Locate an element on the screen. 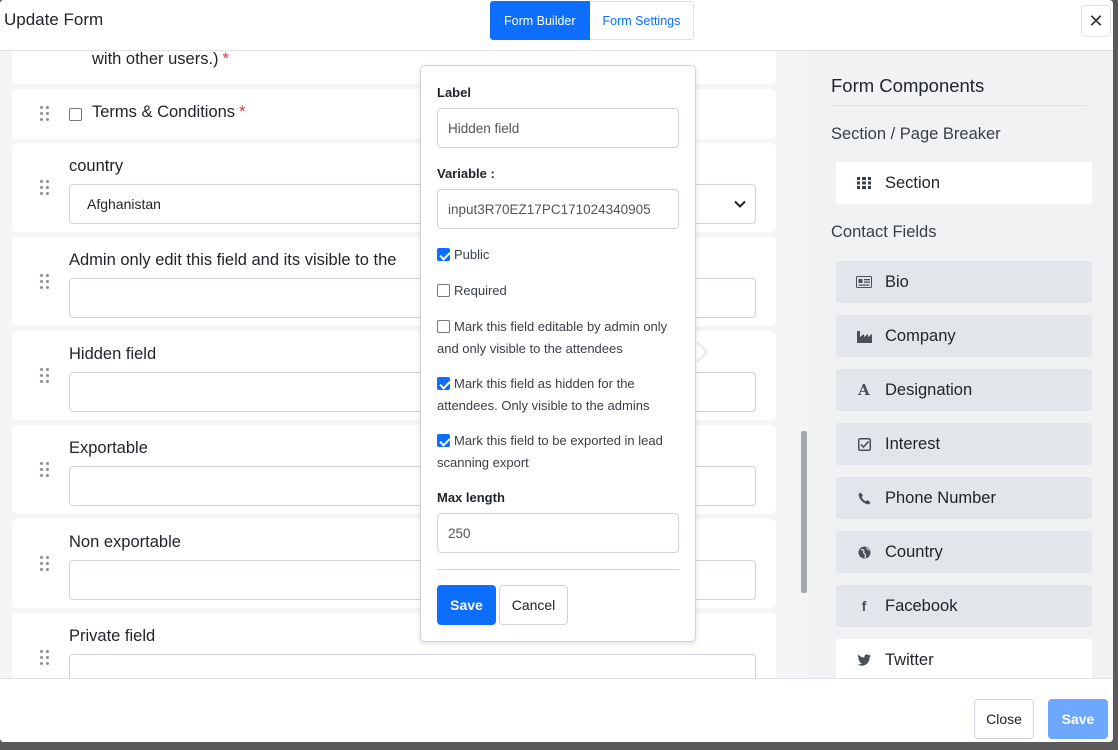 The height and width of the screenshot is (750, 1118). save-button: Save is located at coordinates (1078, 719).